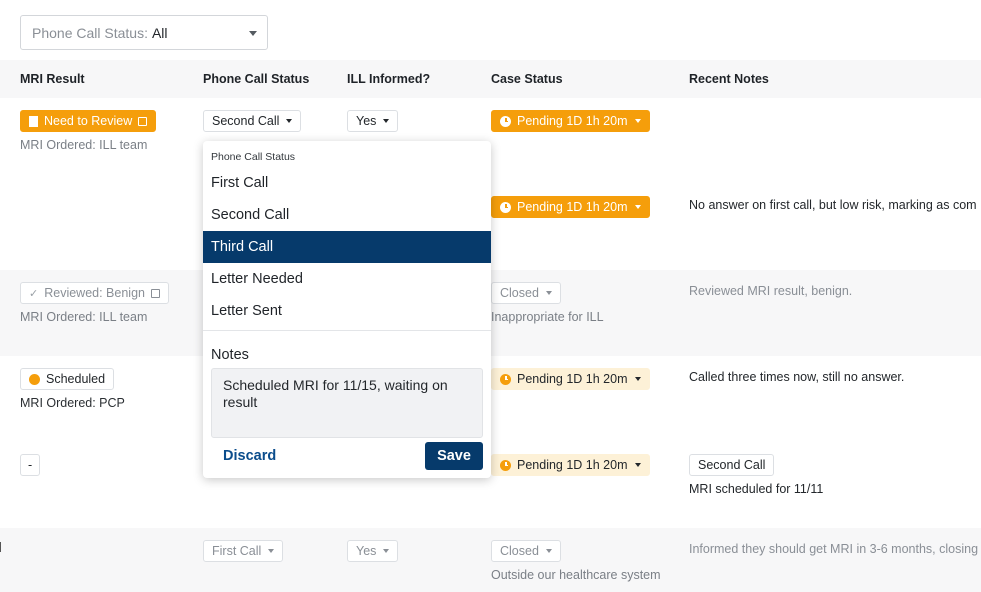 The height and width of the screenshot is (592, 981). What do you see at coordinates (347, 330) in the screenshot?
I see `divider` at bounding box center [347, 330].